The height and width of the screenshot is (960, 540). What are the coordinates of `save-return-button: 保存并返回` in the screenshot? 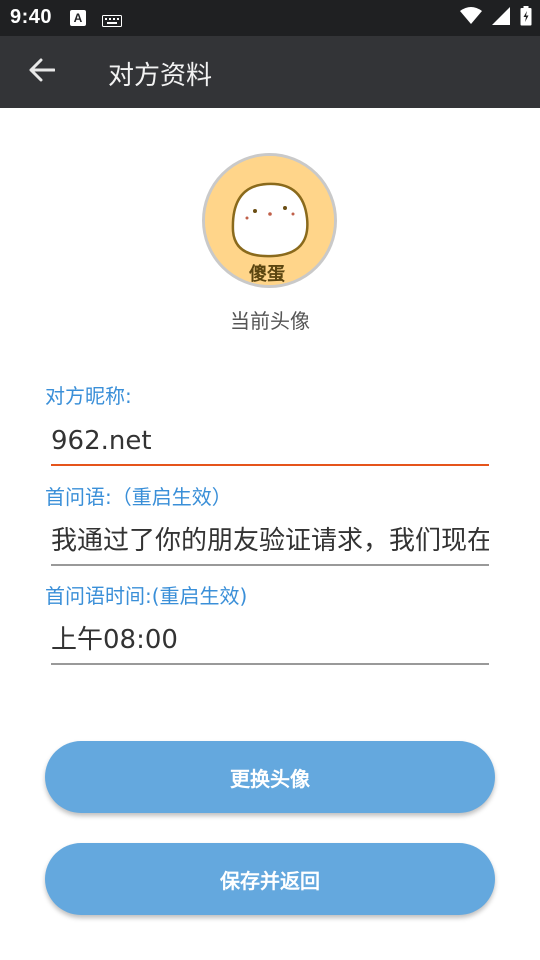 It's located at (270, 879).